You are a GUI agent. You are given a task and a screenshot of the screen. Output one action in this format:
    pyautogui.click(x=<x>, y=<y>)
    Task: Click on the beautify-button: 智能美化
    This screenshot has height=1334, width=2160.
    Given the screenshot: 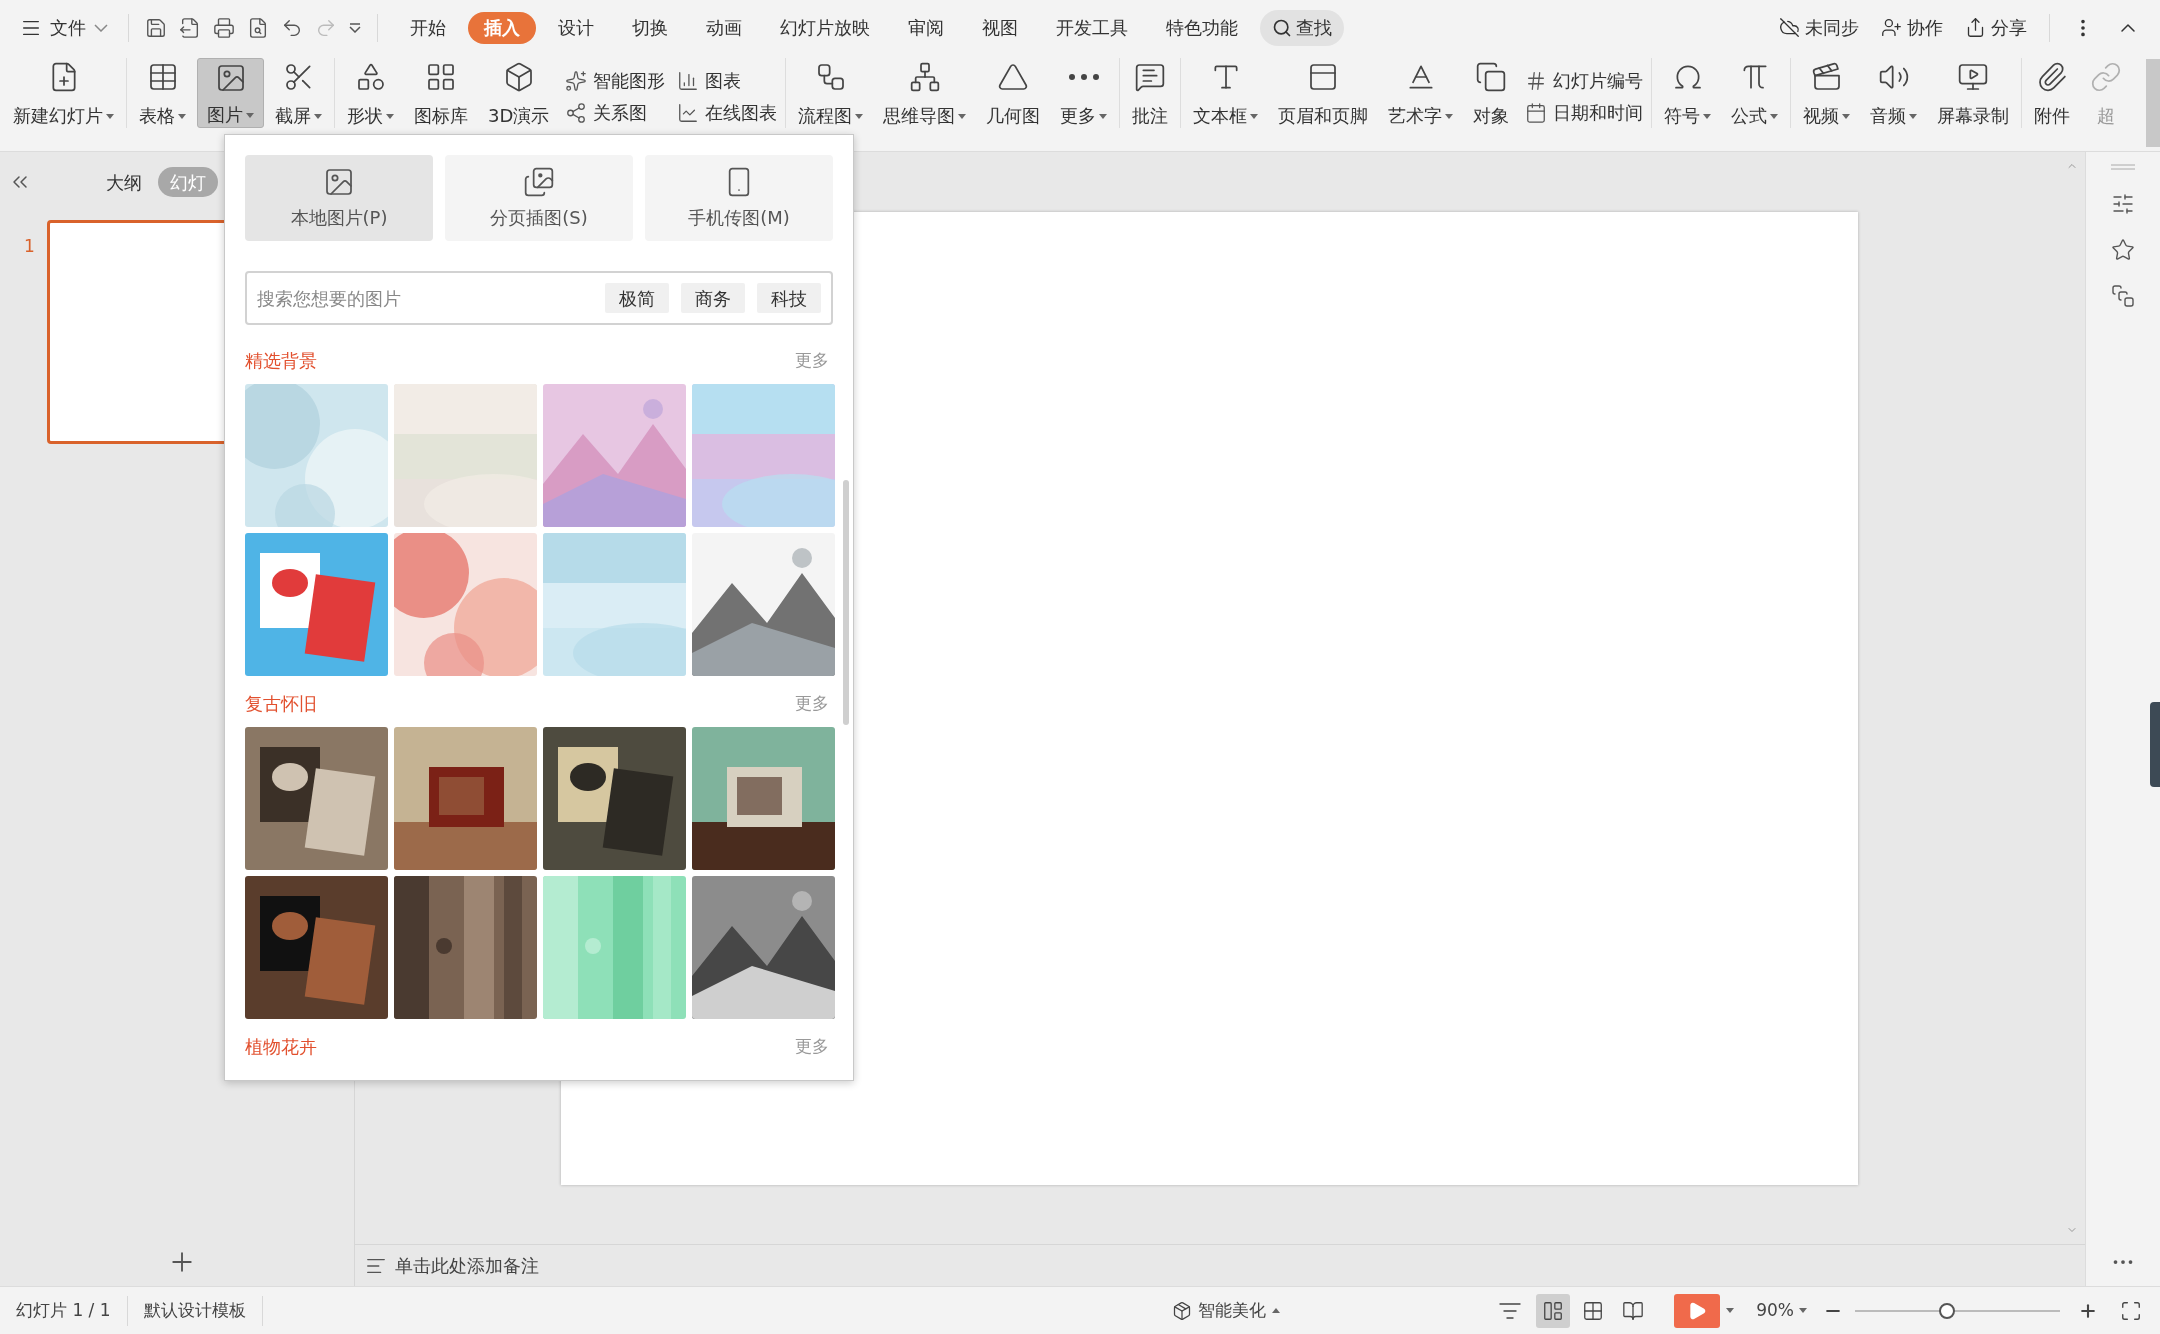 What is the action you would take?
    pyautogui.click(x=1226, y=1310)
    